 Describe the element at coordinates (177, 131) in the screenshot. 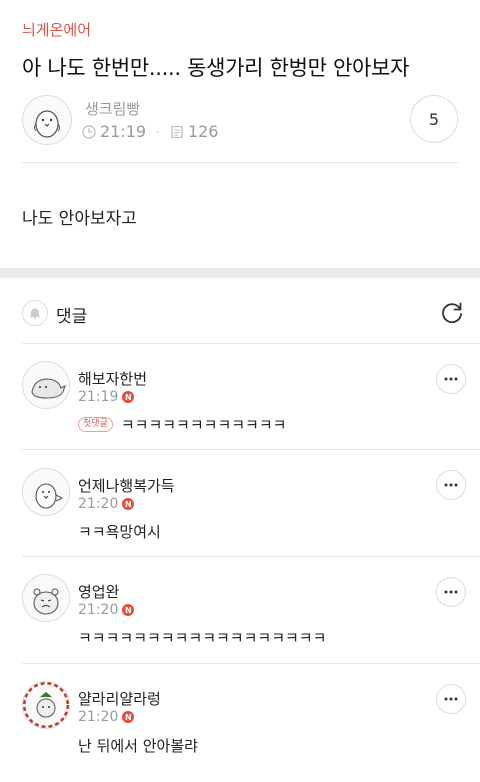

I see `views-icon` at that location.